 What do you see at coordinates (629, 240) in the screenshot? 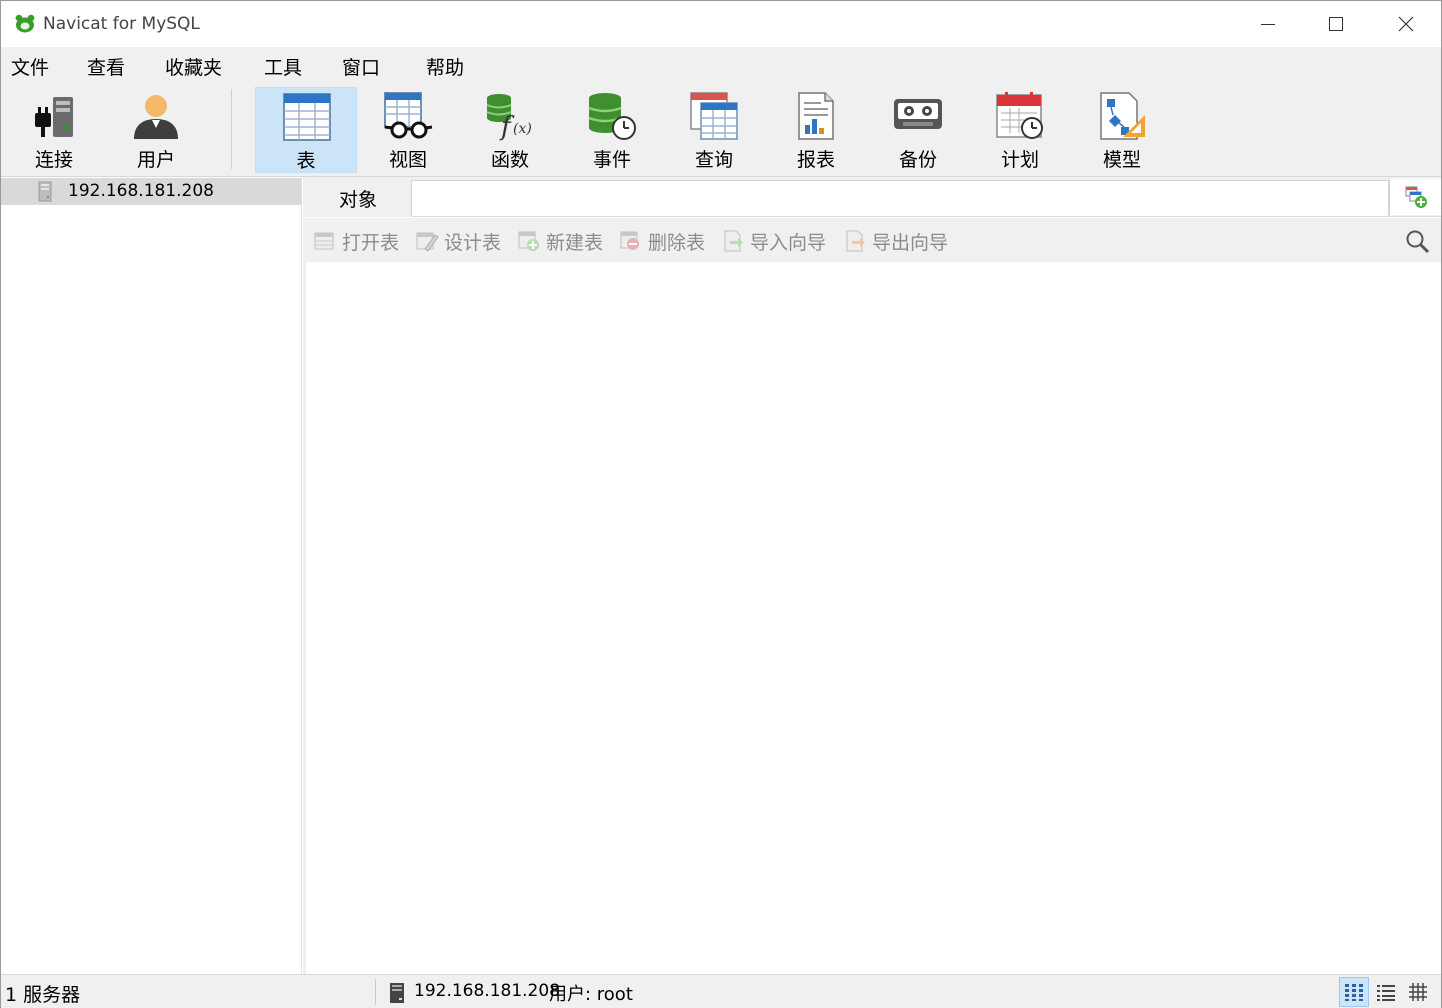
I see `delete-table-icon` at bounding box center [629, 240].